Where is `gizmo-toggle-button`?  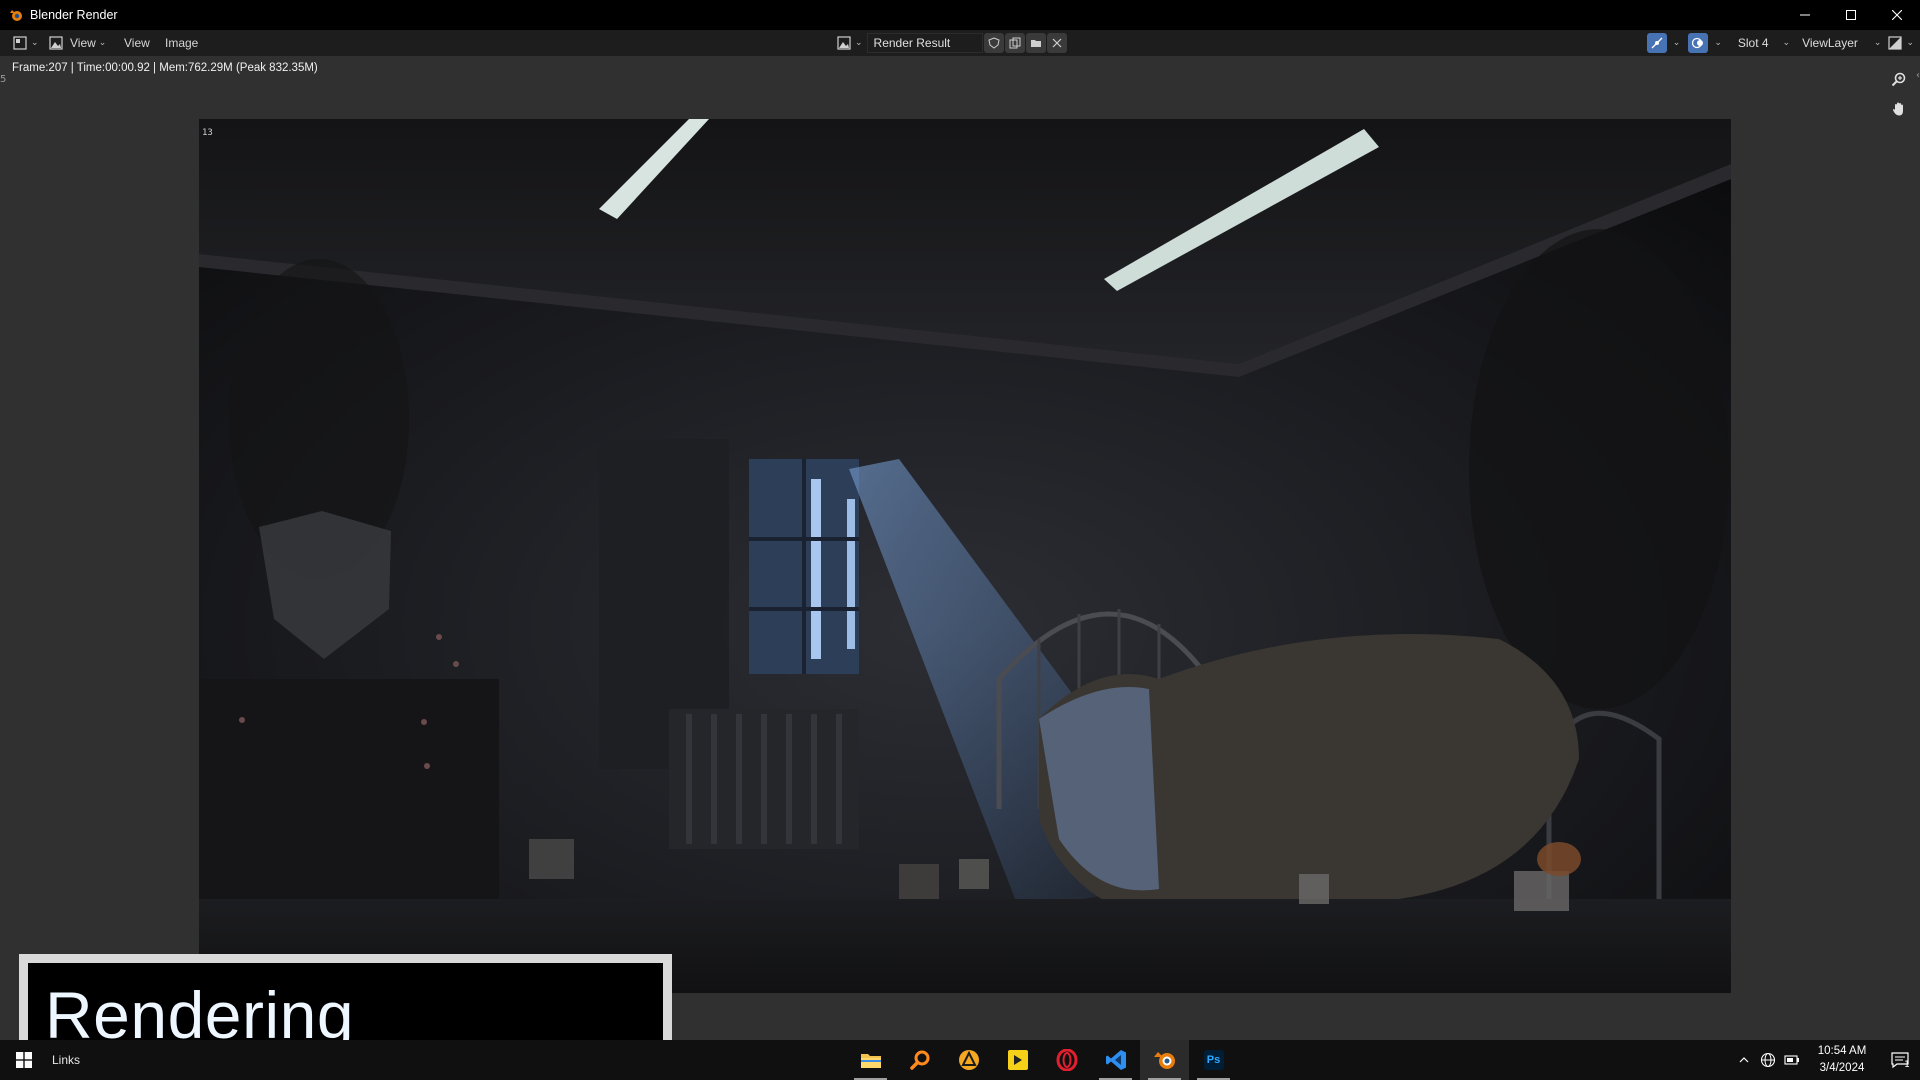 gizmo-toggle-button is located at coordinates (1656, 43).